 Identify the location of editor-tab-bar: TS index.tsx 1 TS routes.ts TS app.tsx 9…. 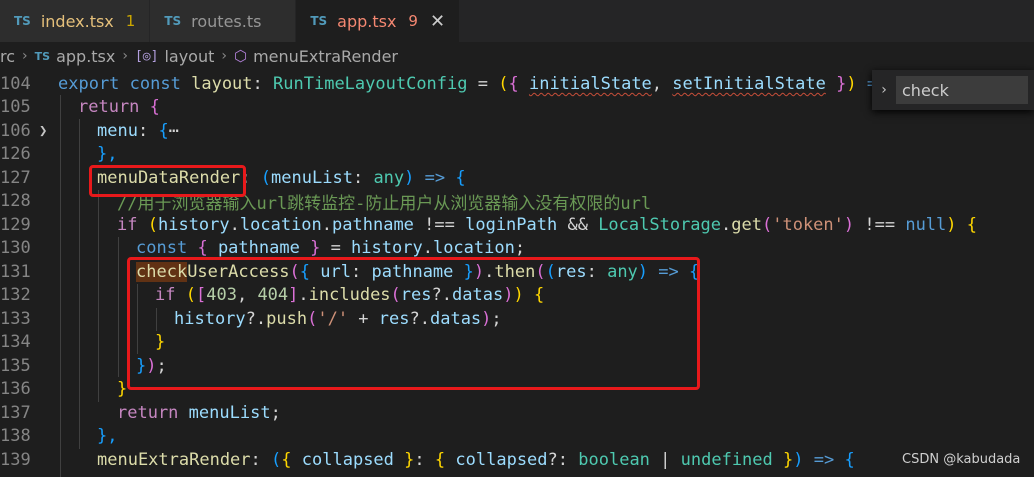
(517, 21).